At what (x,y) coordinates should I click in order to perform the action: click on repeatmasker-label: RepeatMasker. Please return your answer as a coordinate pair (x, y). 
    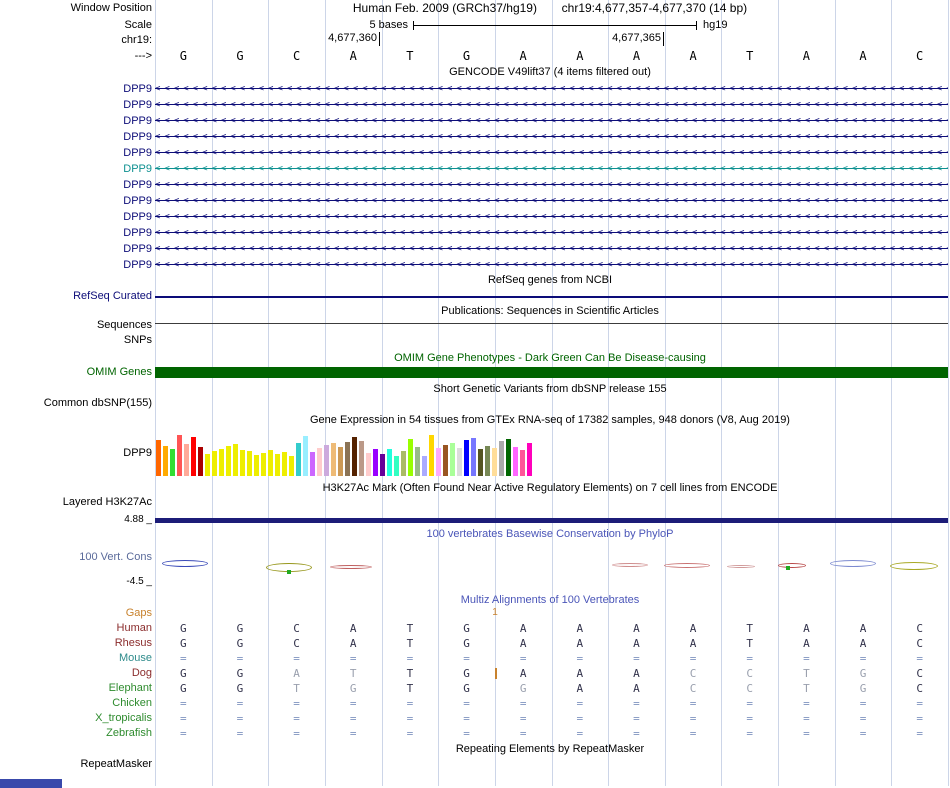
    Looking at the image, I should click on (76, 764).